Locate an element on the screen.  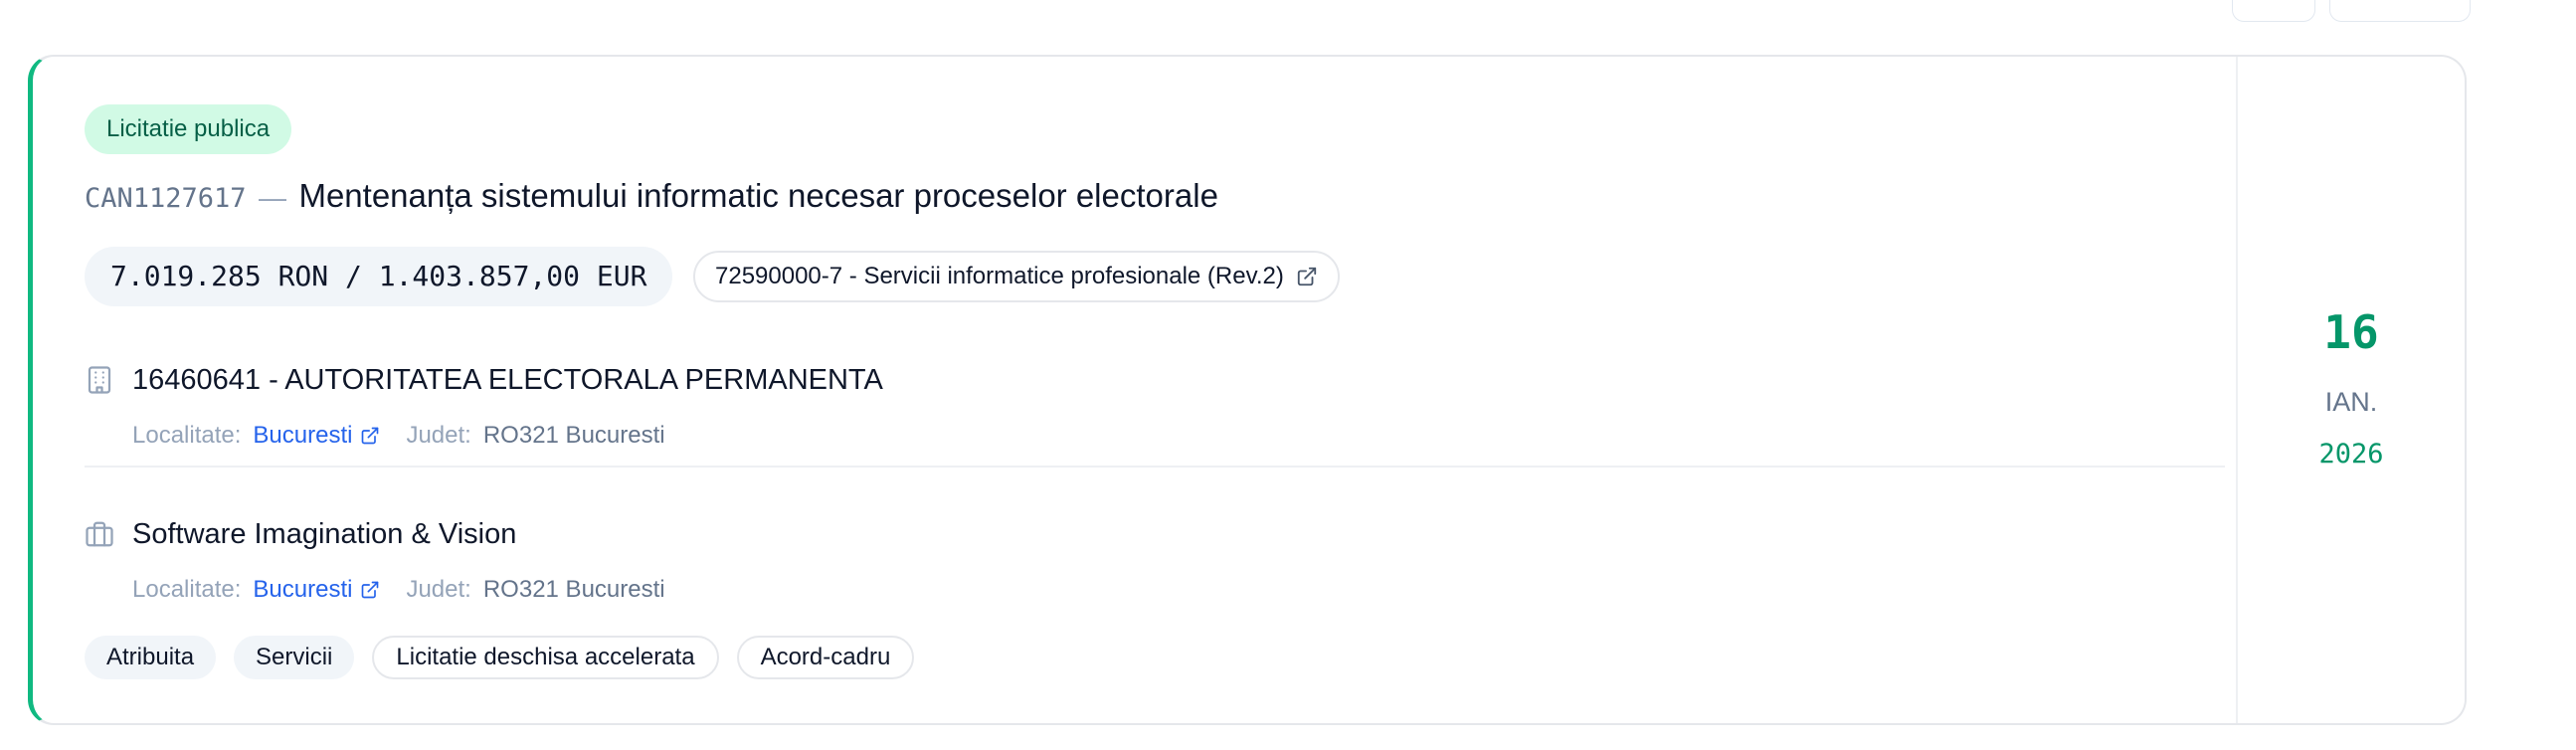
procedure-type-badge: Licitatie publica is located at coordinates (188, 129).